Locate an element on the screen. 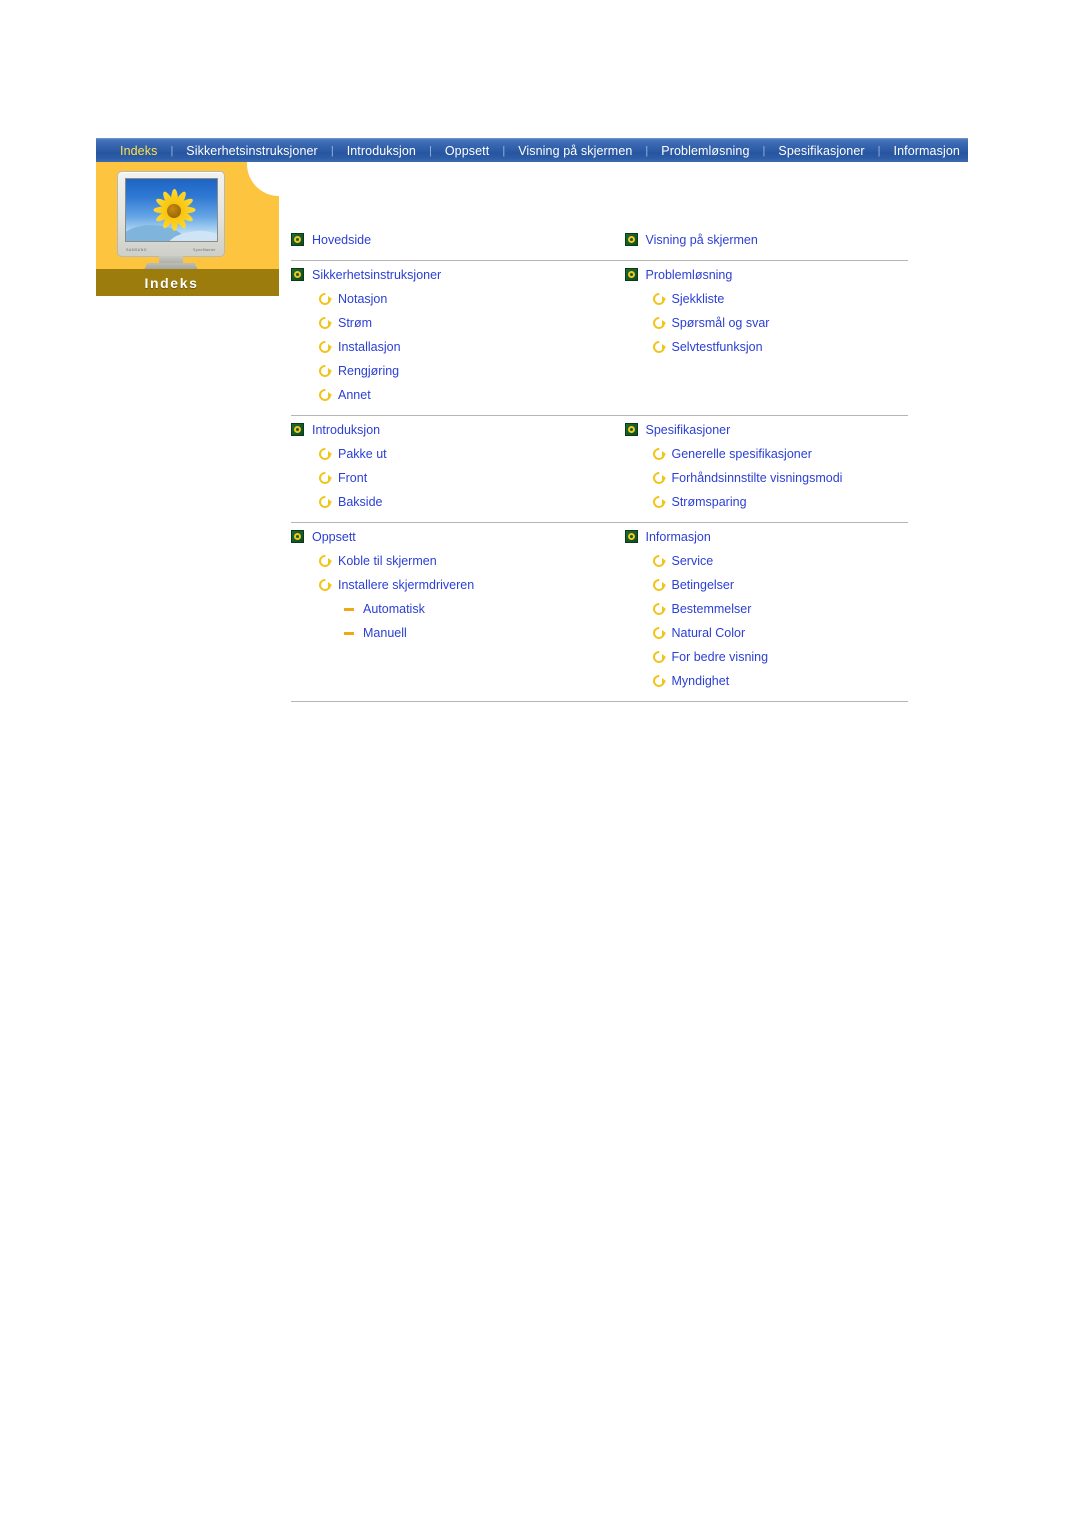  index-link-row: Spørsmål og svar is located at coordinates (767, 323).